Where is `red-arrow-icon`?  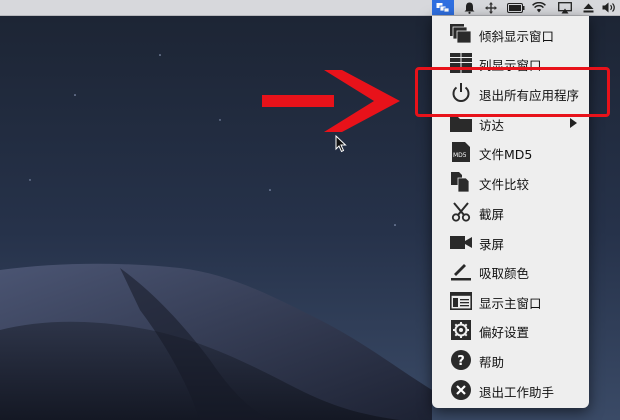 red-arrow-icon is located at coordinates (331, 101).